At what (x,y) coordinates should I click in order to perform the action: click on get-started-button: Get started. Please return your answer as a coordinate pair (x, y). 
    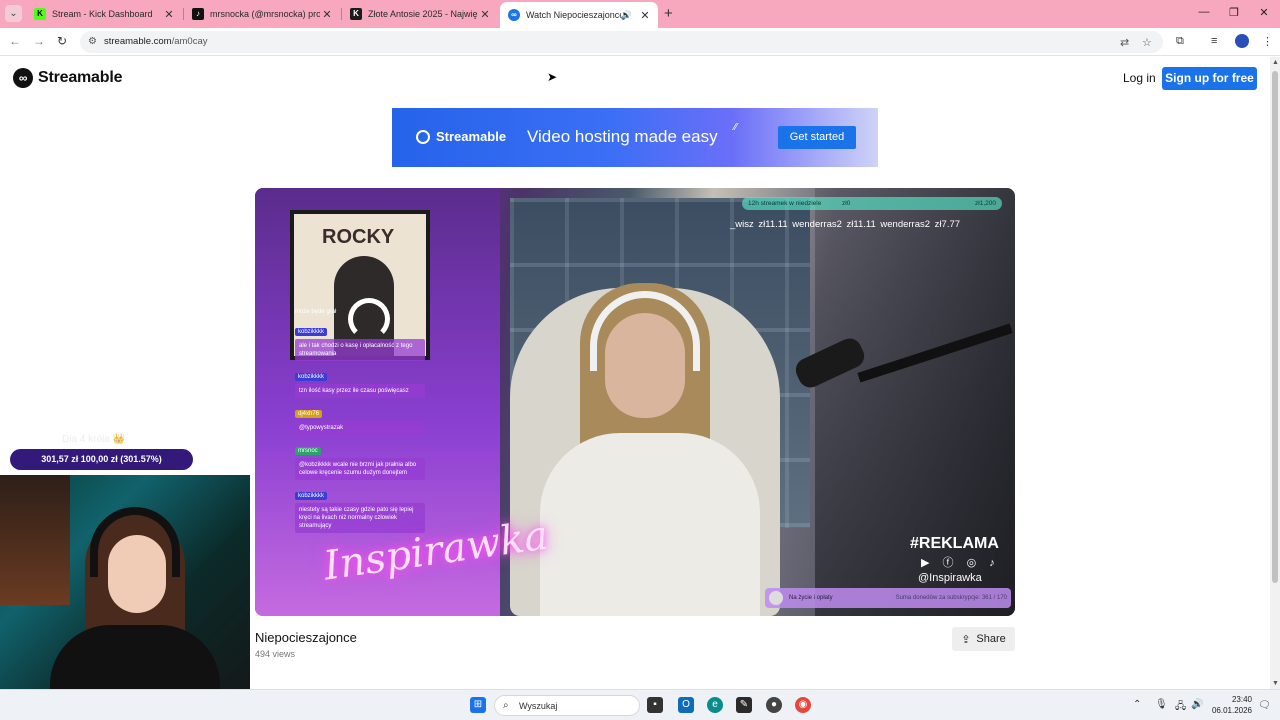
    Looking at the image, I should click on (817, 137).